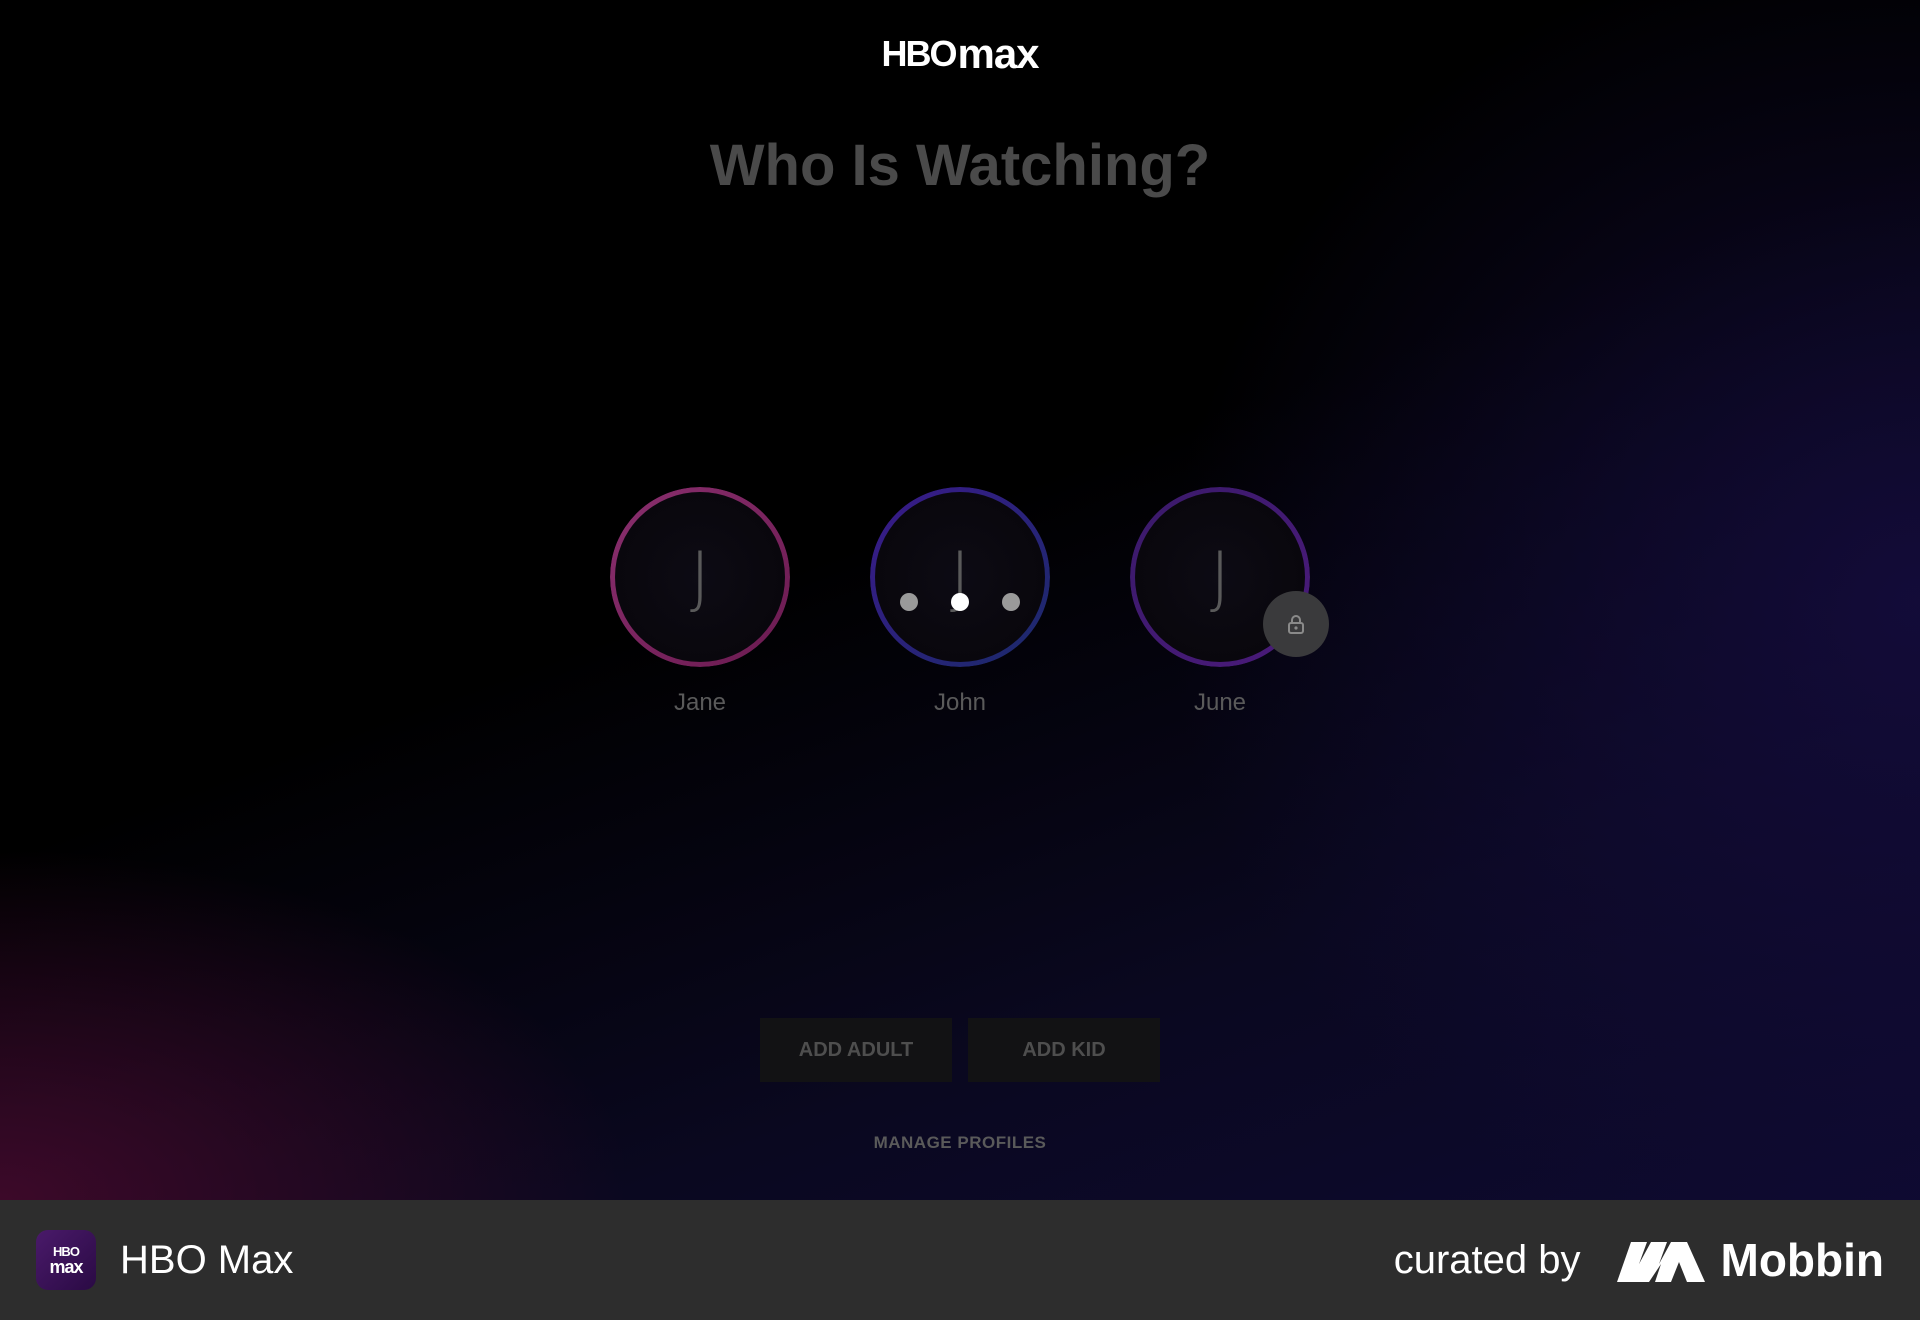  I want to click on loading-dot-active, so click(960, 602).